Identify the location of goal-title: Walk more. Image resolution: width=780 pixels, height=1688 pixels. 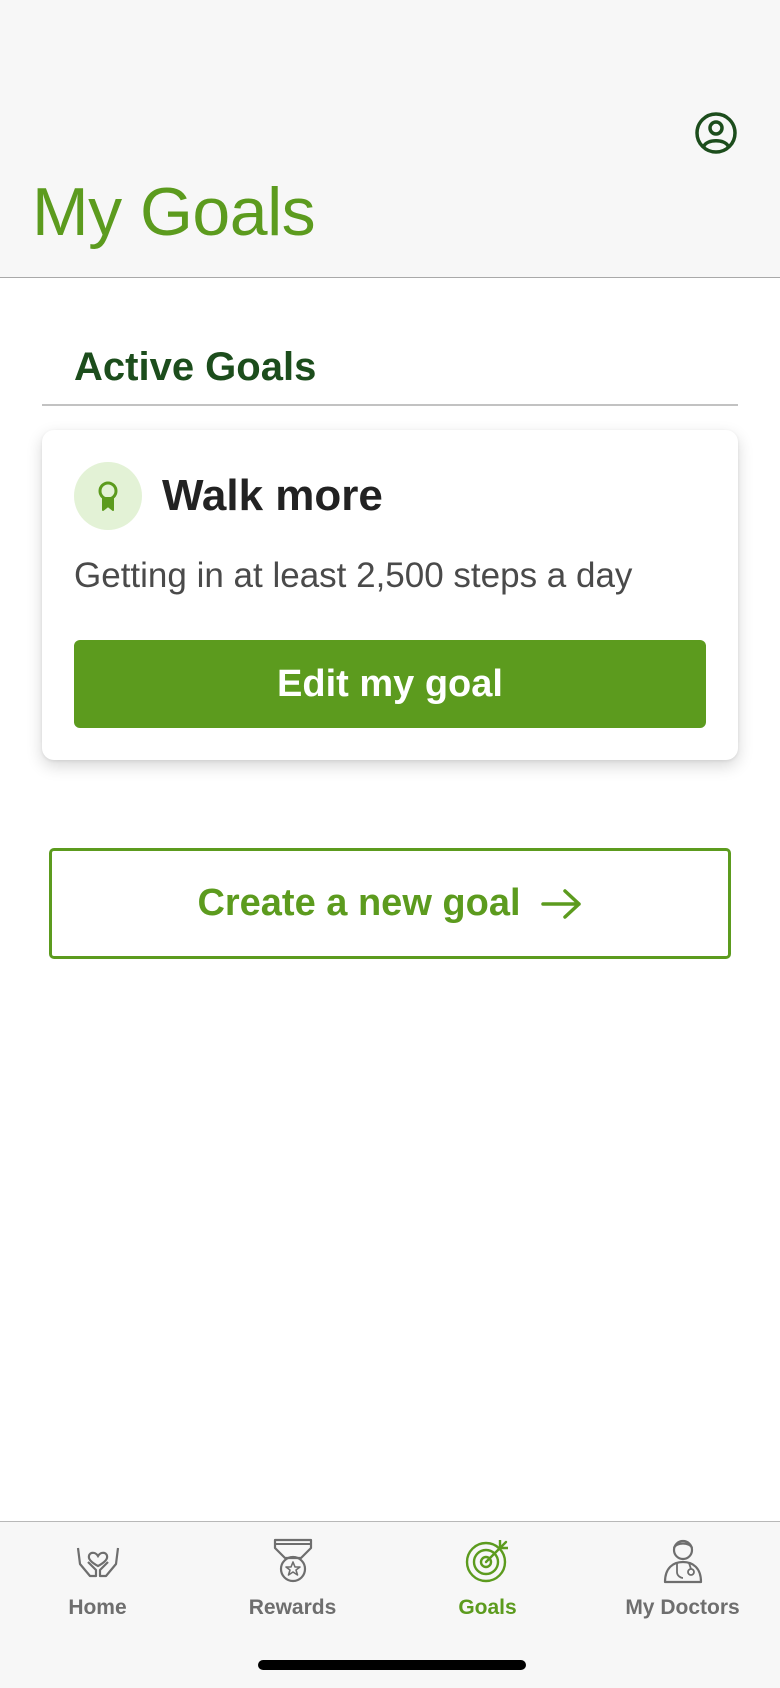
(272, 495).